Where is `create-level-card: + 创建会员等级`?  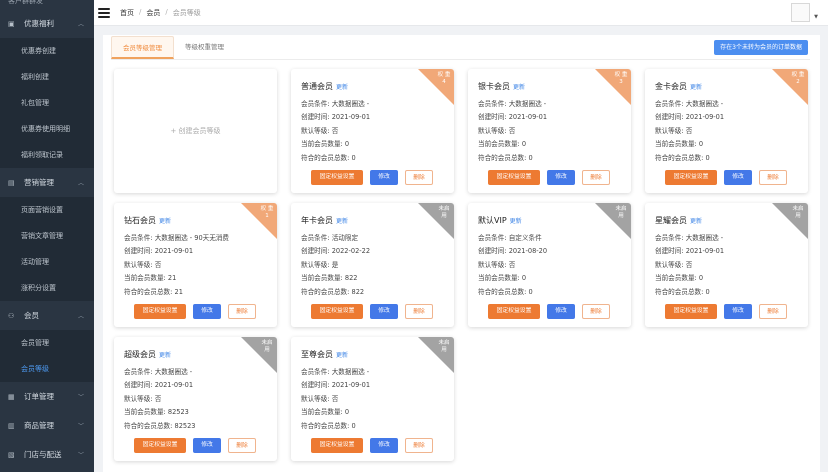 create-level-card: + 创建会员等级 is located at coordinates (195, 131).